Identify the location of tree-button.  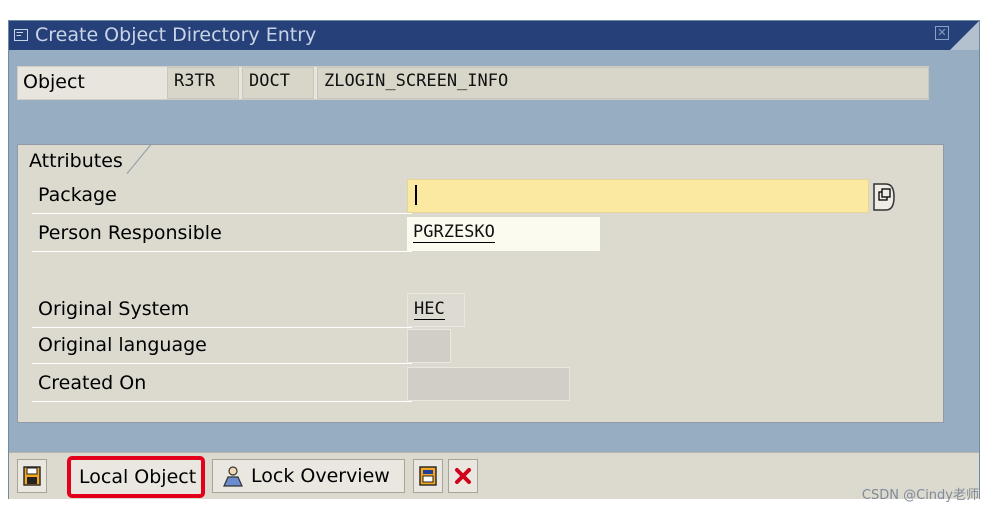
(428, 476).